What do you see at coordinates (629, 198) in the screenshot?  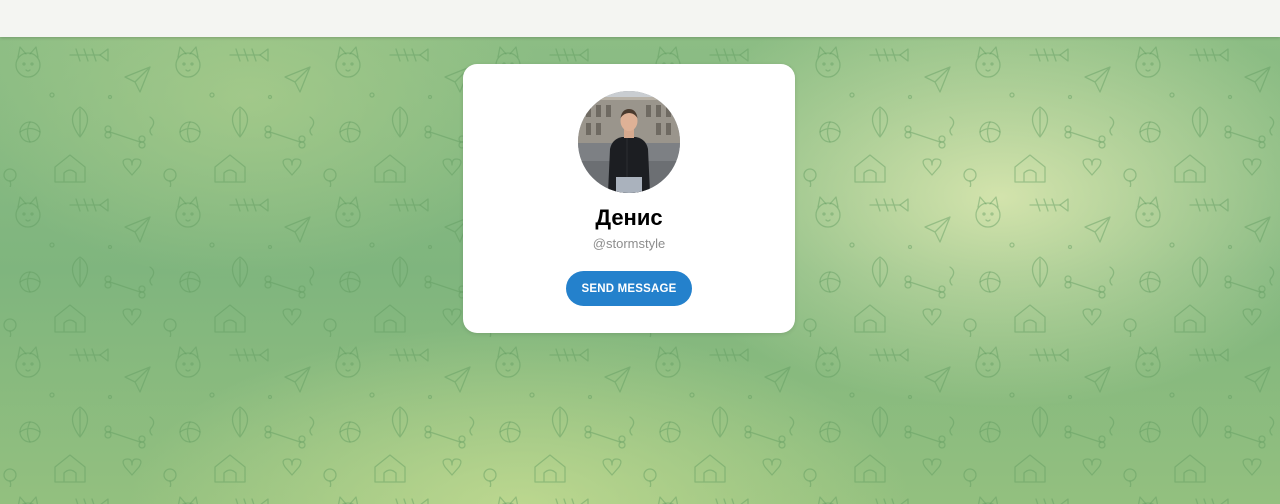 I see `profile-card: Денис @stormstyle SEND MESSAGE` at bounding box center [629, 198].